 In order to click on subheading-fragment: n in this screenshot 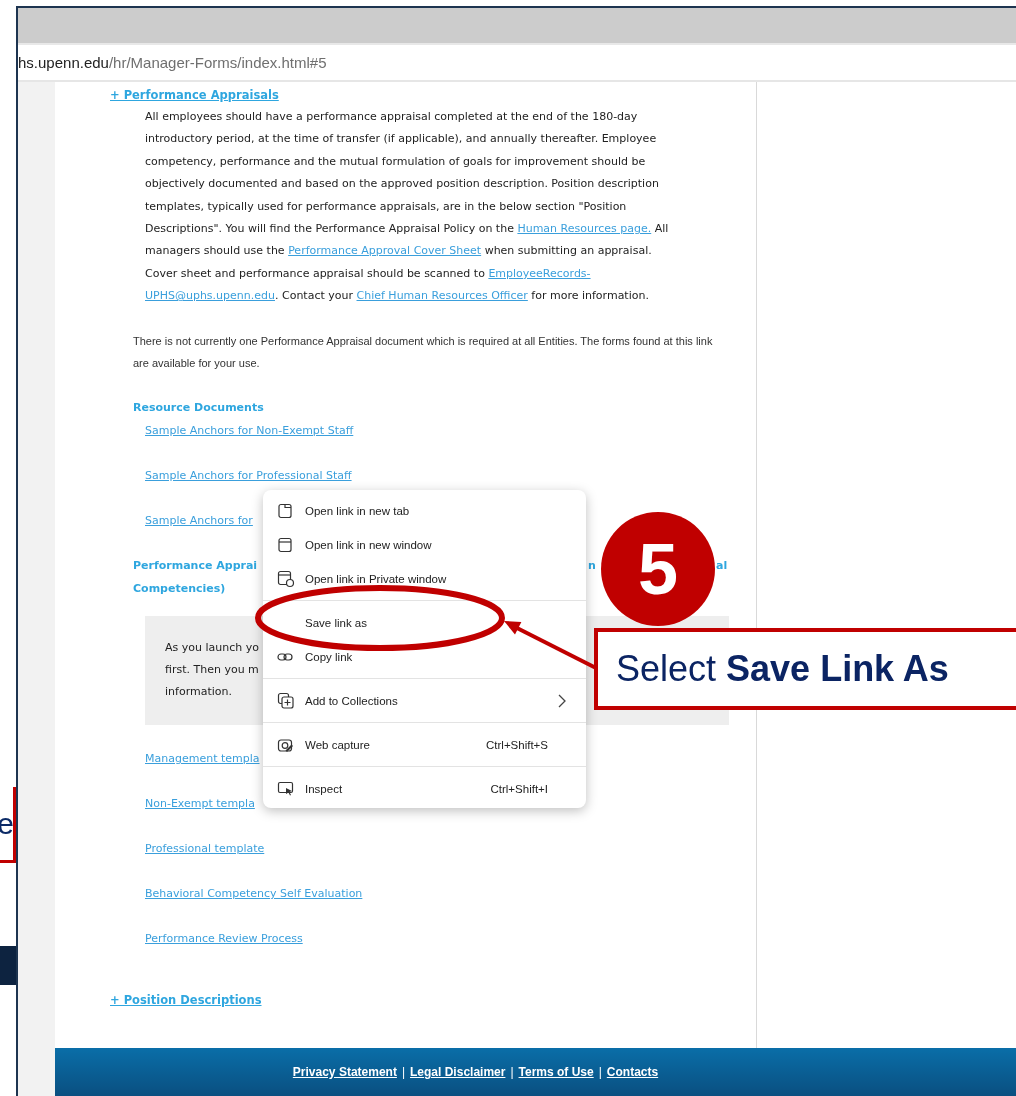, I will do `click(592, 565)`.